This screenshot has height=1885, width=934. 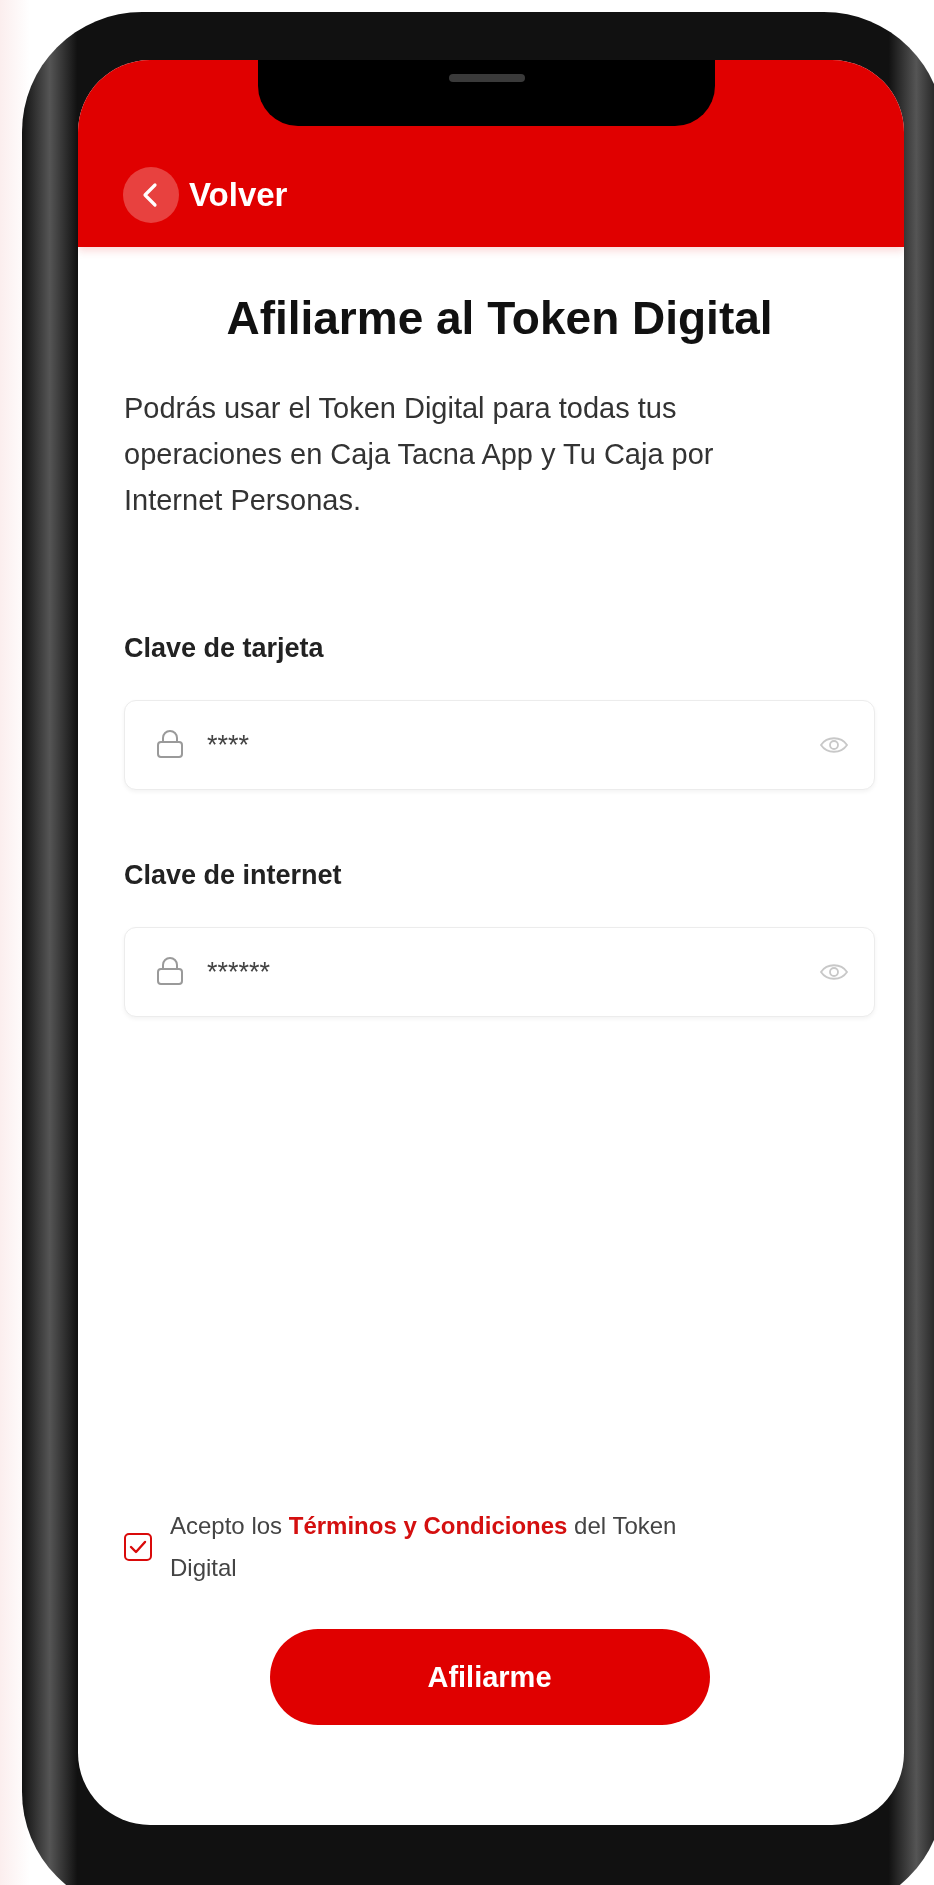 I want to click on back-button: Volver, so click(x=205, y=195).